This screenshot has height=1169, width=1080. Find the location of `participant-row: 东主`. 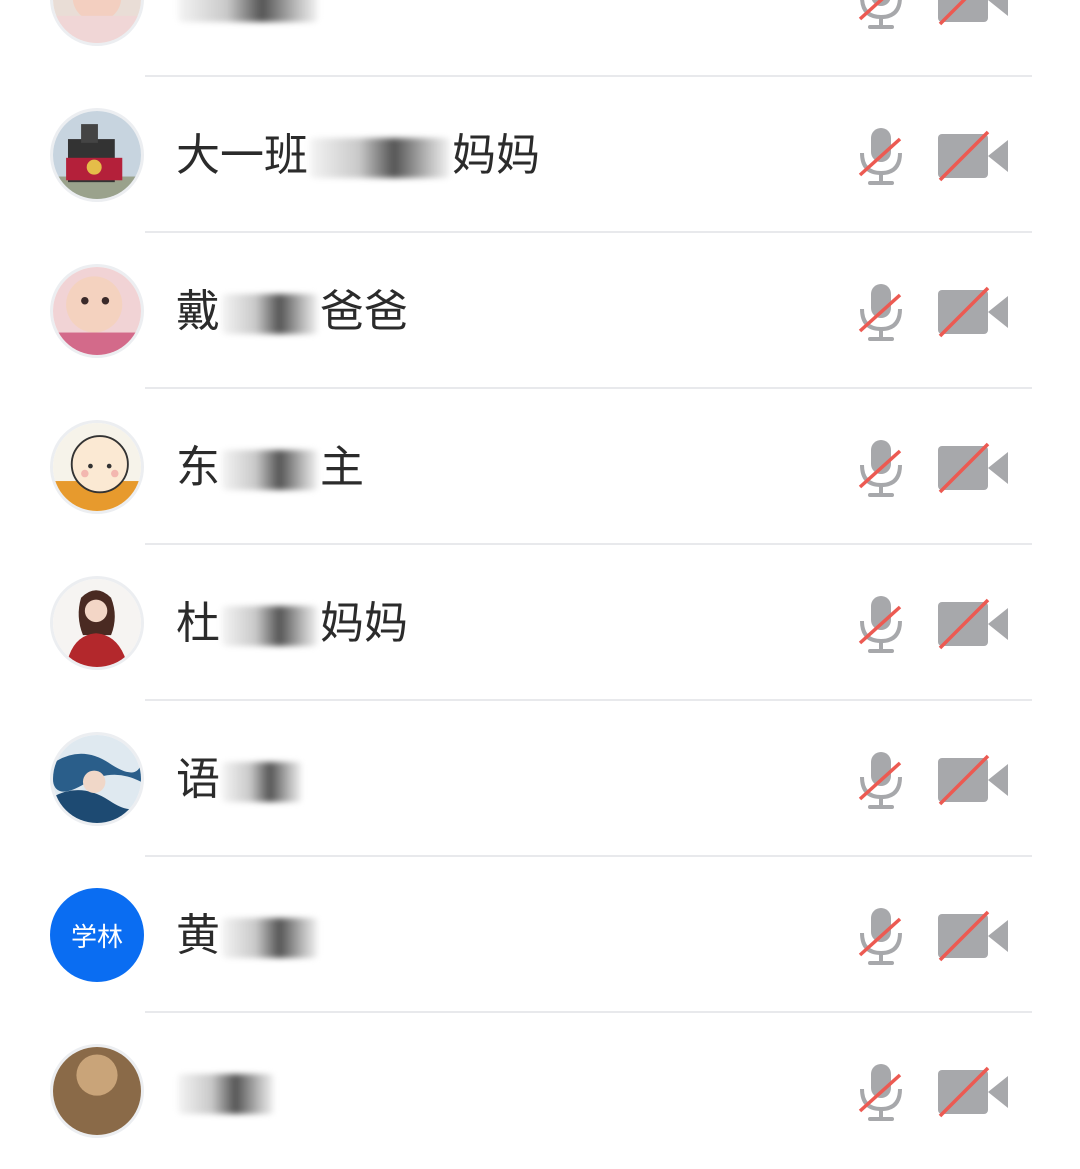

participant-row: 东主 is located at coordinates (540, 467).